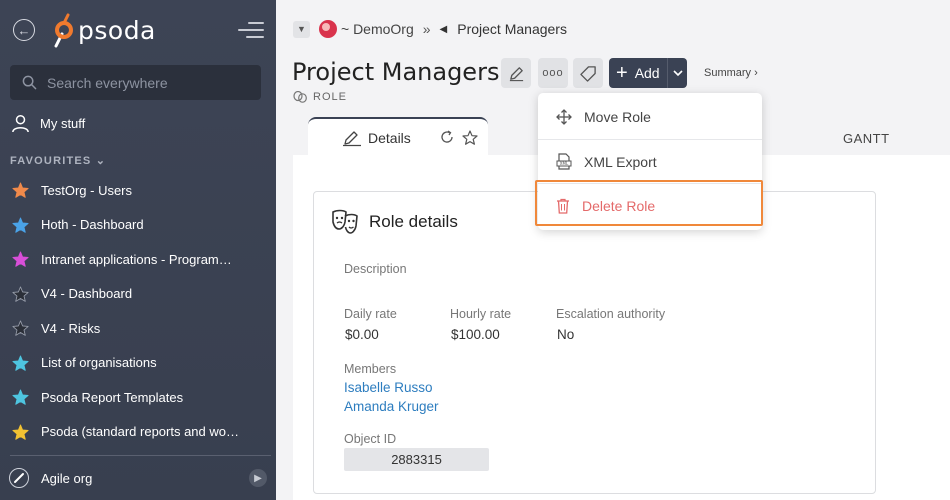 The image size is (950, 500). I want to click on chevron-down-icon: ⌄, so click(101, 161).